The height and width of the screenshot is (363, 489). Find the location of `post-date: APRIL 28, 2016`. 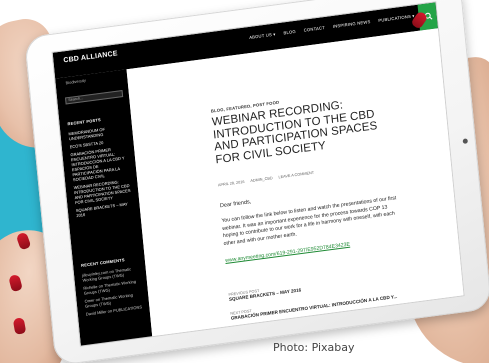

post-date: APRIL 28, 2016 is located at coordinates (231, 183).